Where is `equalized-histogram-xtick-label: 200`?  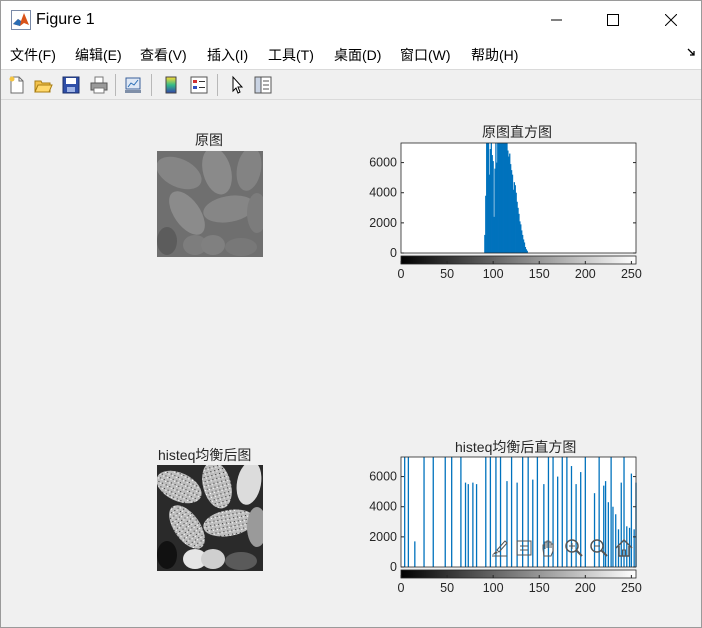
equalized-histogram-xtick-label: 200 is located at coordinates (585, 588).